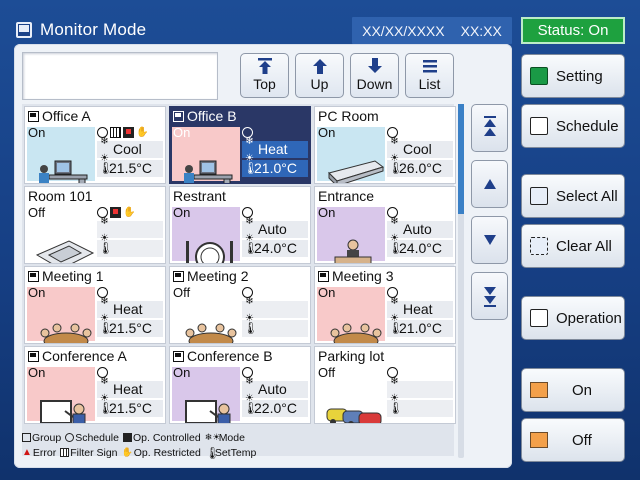 This screenshot has height=480, width=640. Describe the element at coordinates (489, 296) in the screenshot. I see `scroll-bottom-button` at that location.